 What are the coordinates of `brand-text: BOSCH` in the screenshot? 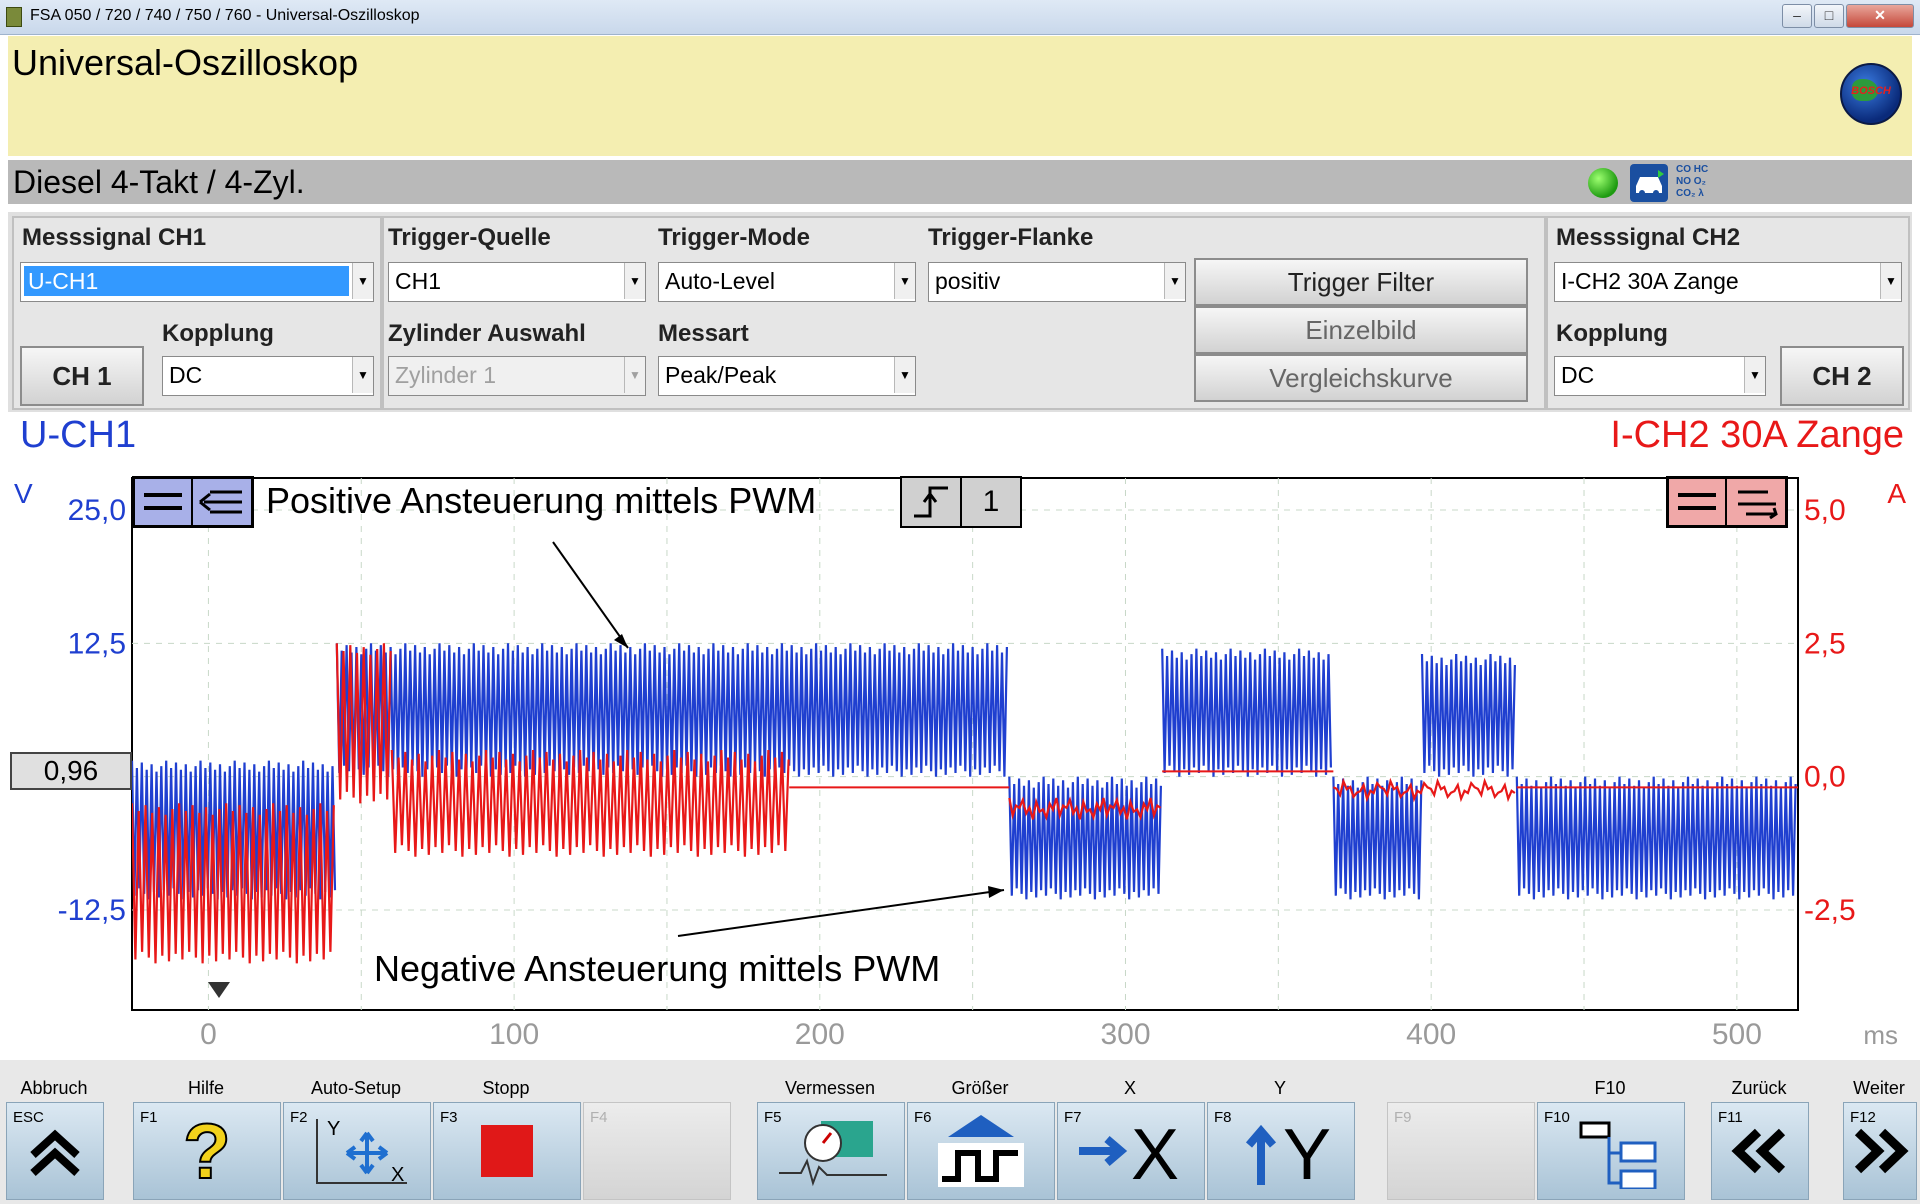 It's located at (1871, 91).